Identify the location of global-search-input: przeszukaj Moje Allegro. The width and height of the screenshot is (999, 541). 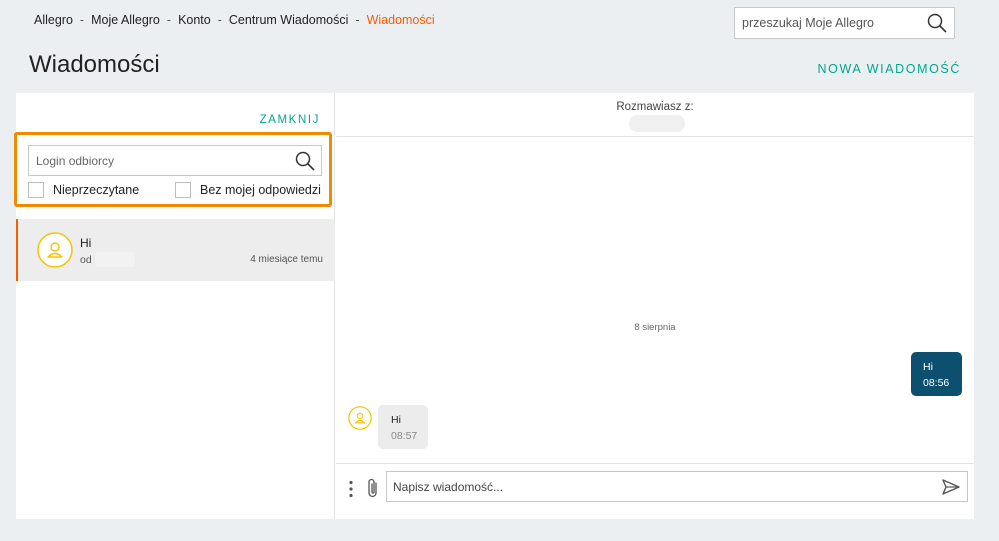
(844, 23).